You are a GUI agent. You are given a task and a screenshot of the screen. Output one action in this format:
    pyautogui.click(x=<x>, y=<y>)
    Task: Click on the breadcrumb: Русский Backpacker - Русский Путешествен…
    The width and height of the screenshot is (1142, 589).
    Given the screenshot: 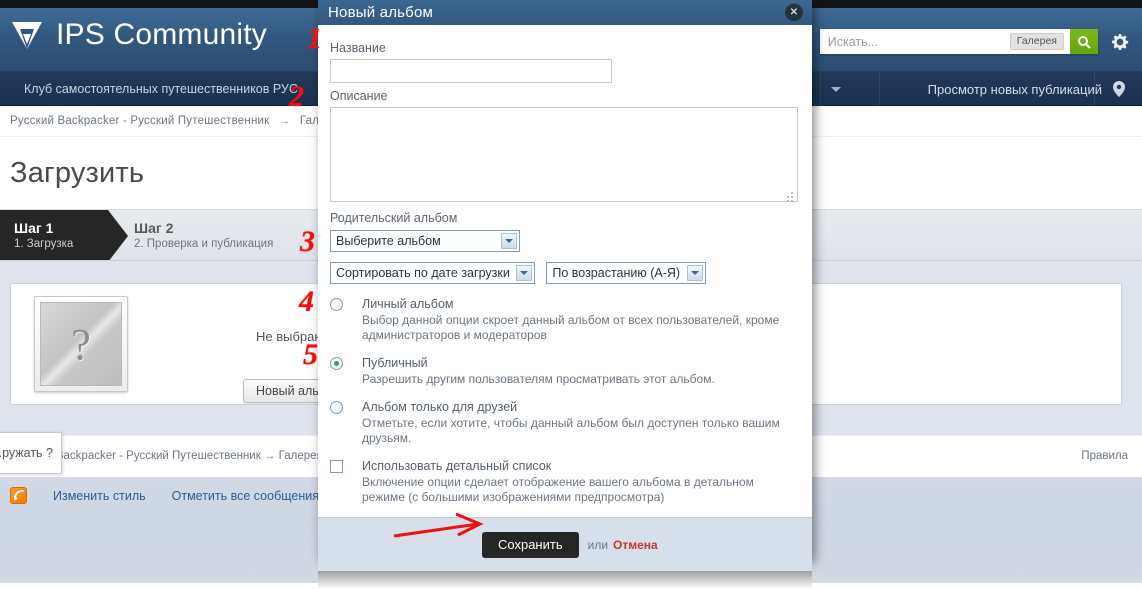 What is the action you would take?
    pyautogui.click(x=177, y=121)
    